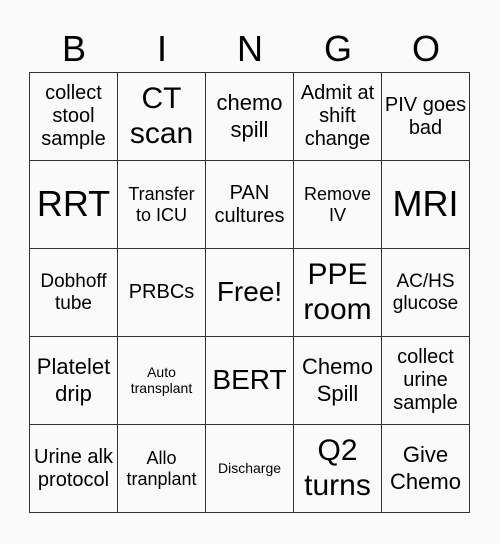 The height and width of the screenshot is (544, 500). Describe the element at coordinates (338, 293) in the screenshot. I see `bingo-cell: PPE room` at that location.